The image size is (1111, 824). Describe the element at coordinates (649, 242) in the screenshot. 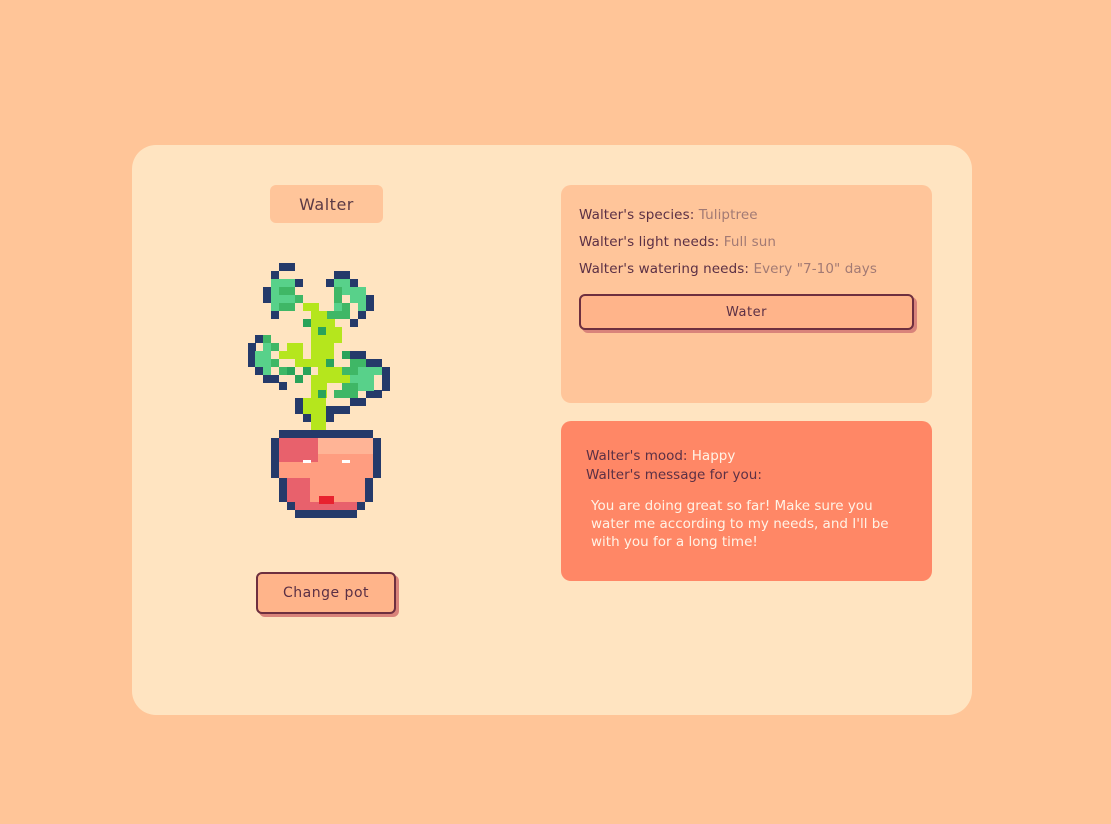

I see `light-needs-label: Walter's light needs:` at that location.